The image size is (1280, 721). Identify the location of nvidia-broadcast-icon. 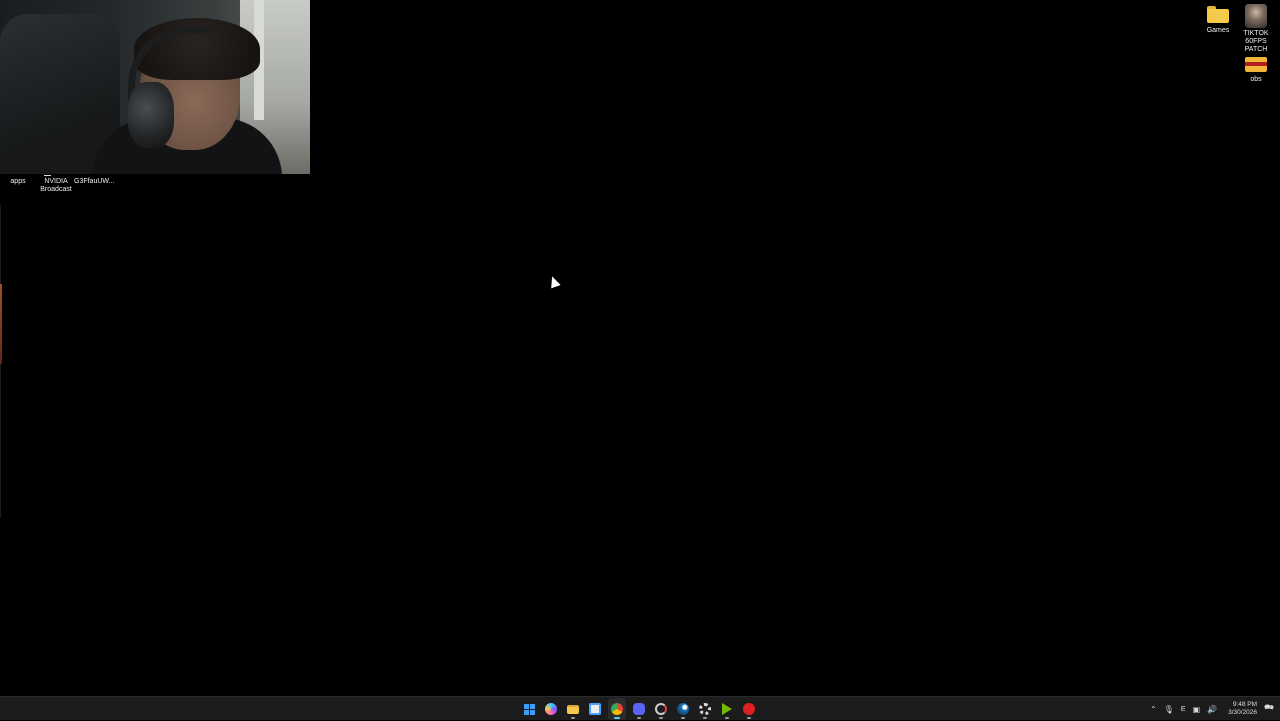
(47, 175).